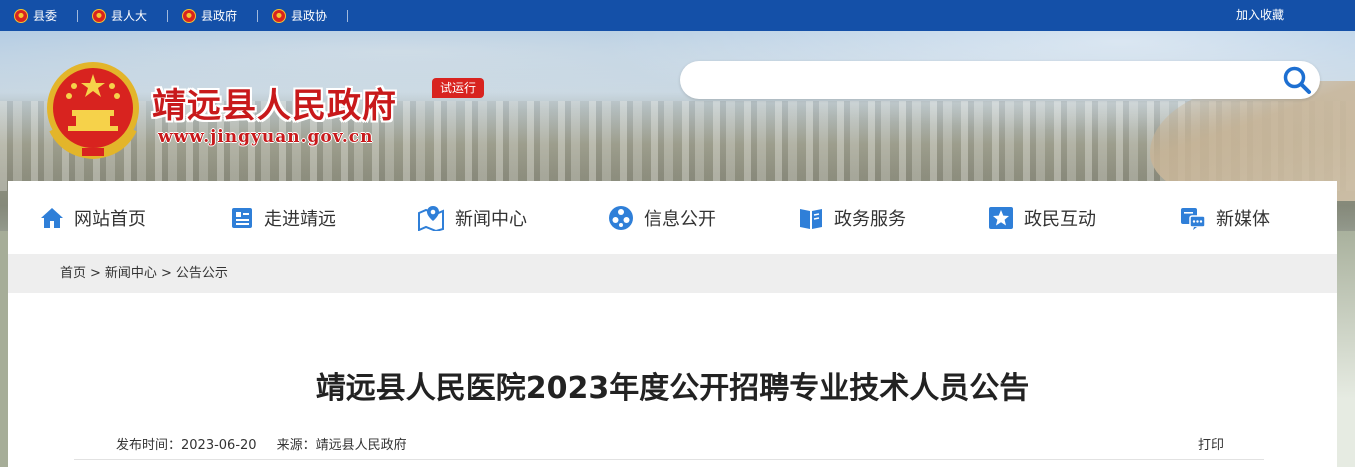  I want to click on breadcrumb: 首页 > 新闻中心 > 公告公示, so click(144, 273).